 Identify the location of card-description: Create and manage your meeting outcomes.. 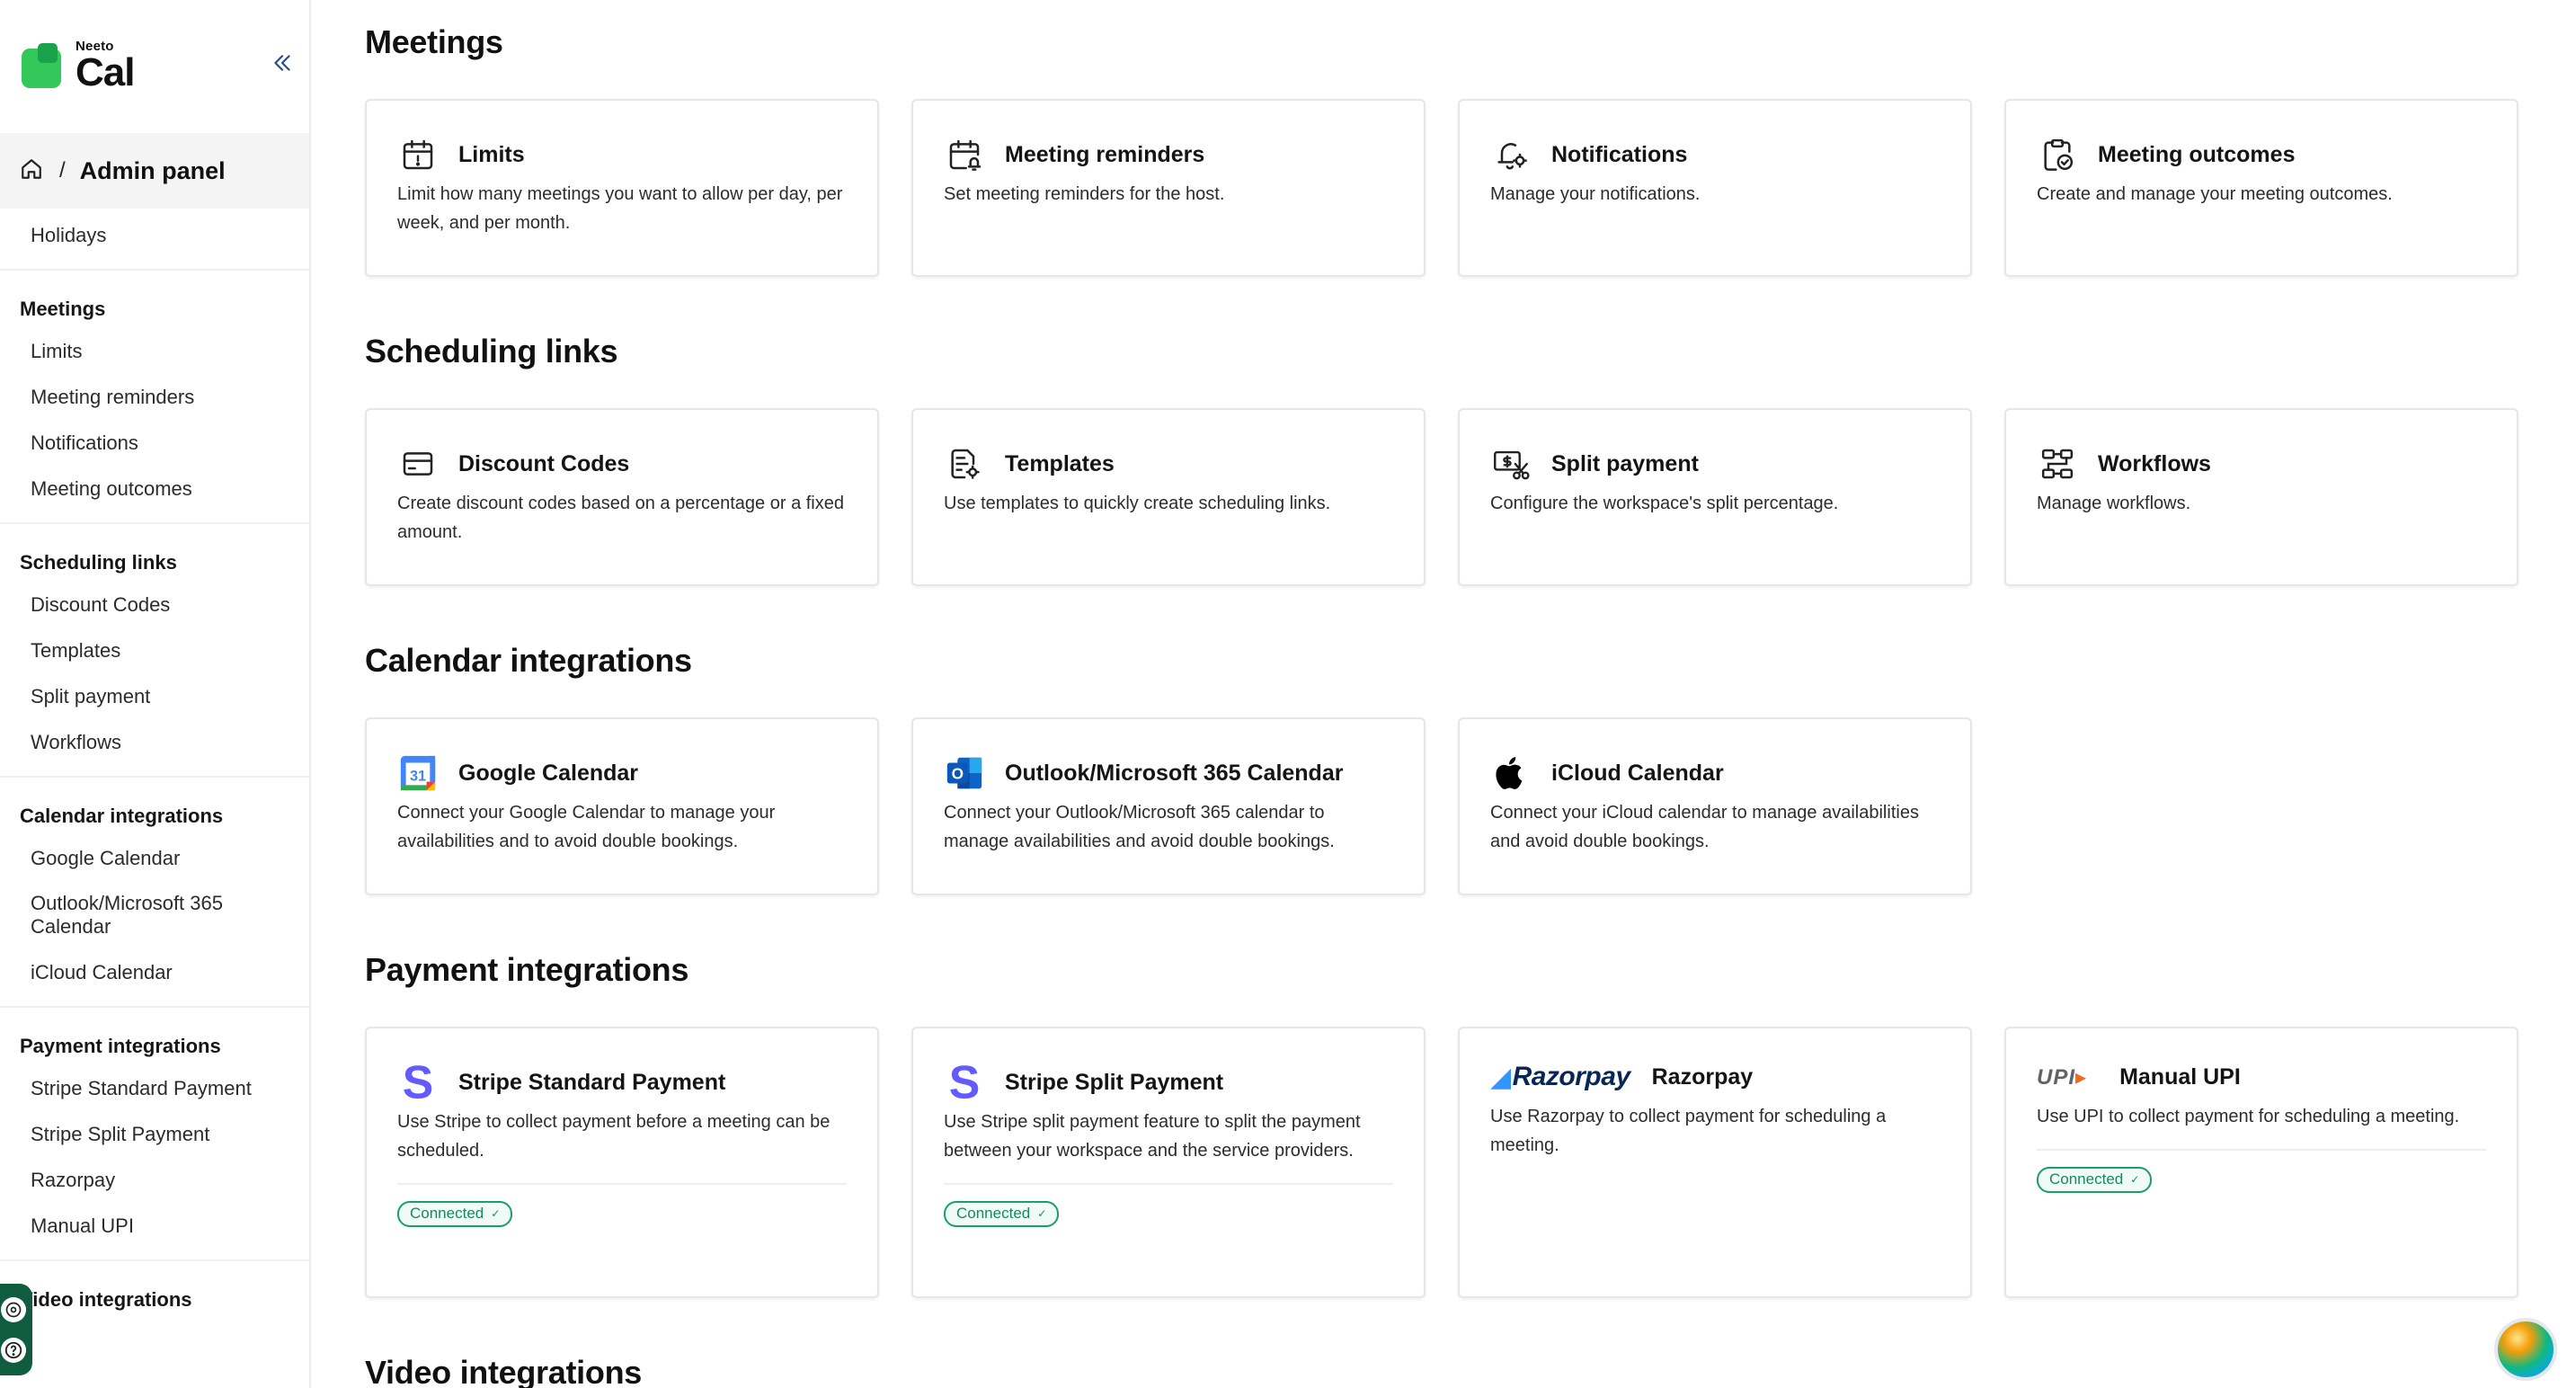
(2215, 194).